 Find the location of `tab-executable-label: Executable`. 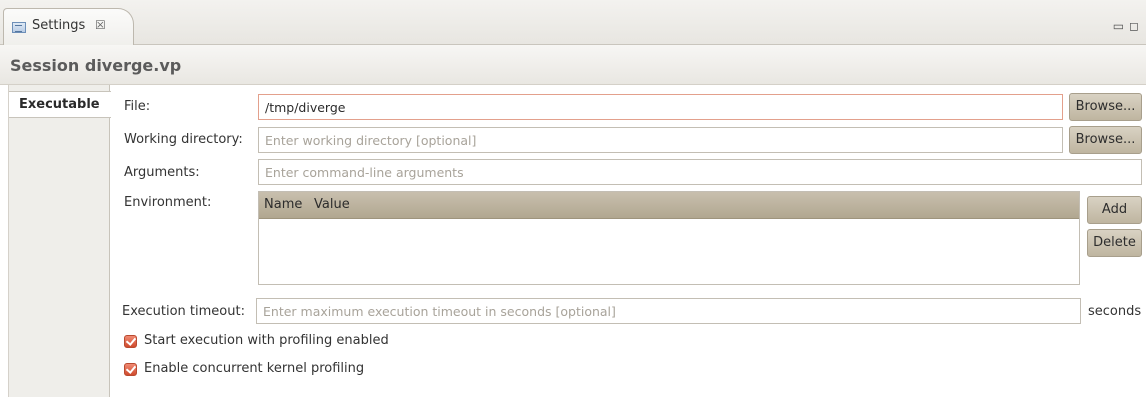

tab-executable-label: Executable is located at coordinates (59, 104).